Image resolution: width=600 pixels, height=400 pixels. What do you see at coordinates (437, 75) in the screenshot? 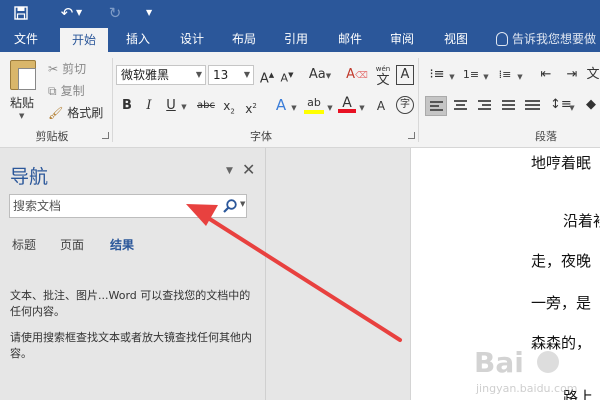
I see `bullets-icon: ⁝≡` at bounding box center [437, 75].